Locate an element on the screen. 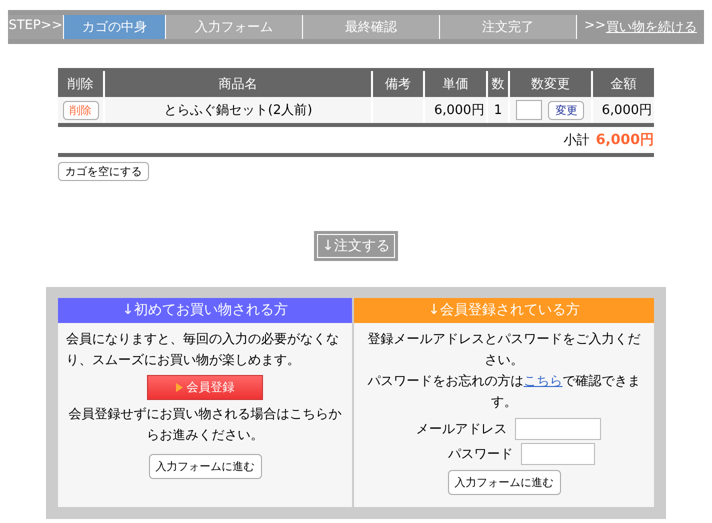 This screenshot has height=523, width=712. step-tab: 注文完了 is located at coordinates (508, 27).